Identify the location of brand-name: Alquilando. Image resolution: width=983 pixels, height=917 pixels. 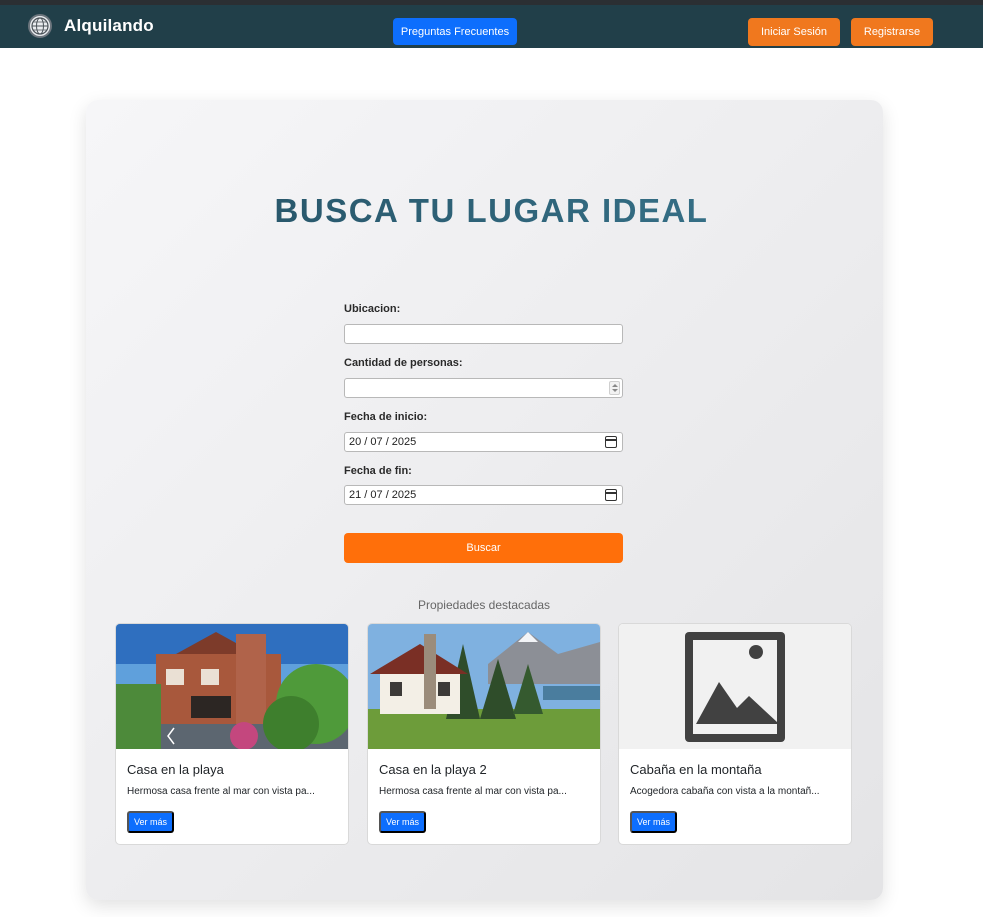
(109, 26).